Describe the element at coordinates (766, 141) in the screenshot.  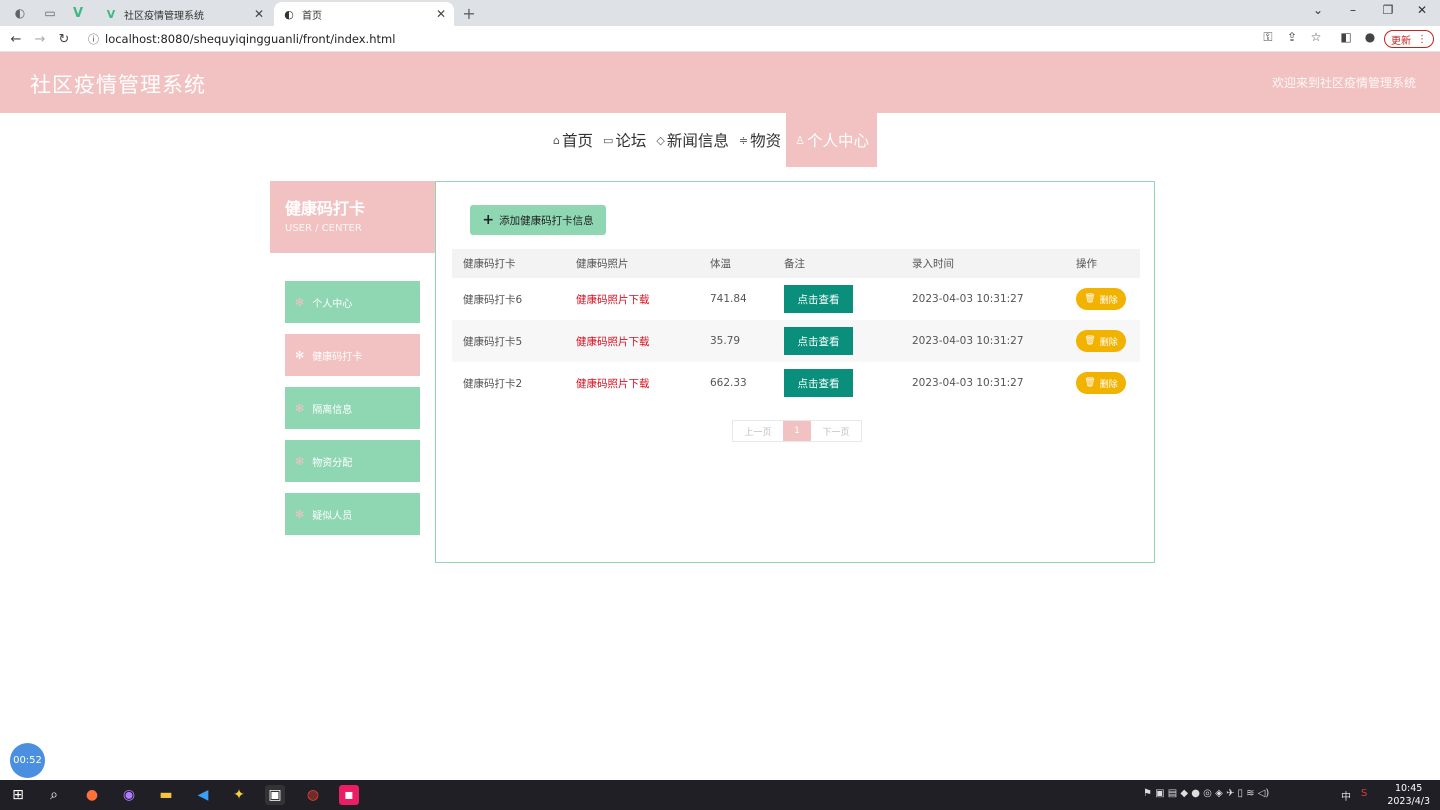
I see `nav-label: 物资` at that location.